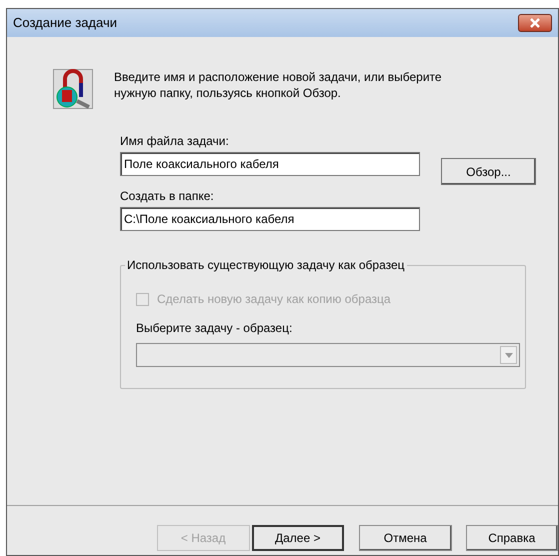  I want to click on field-label: Создать в папке:, so click(167, 196).